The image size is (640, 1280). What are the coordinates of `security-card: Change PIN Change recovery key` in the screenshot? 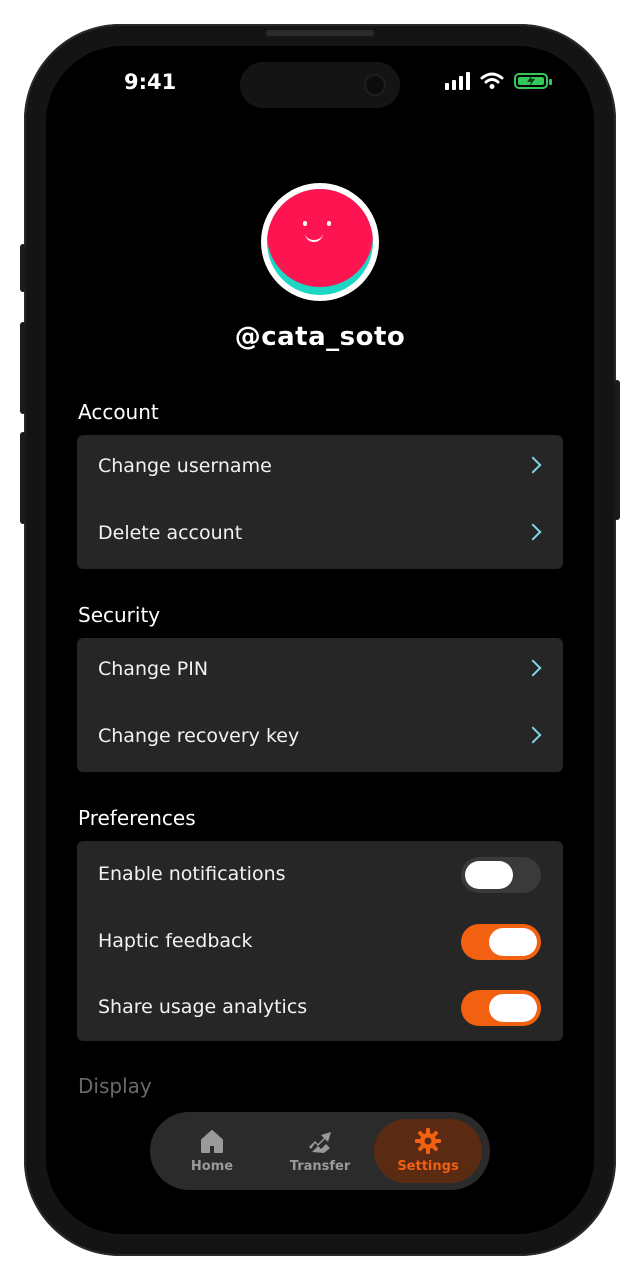 It's located at (320, 705).